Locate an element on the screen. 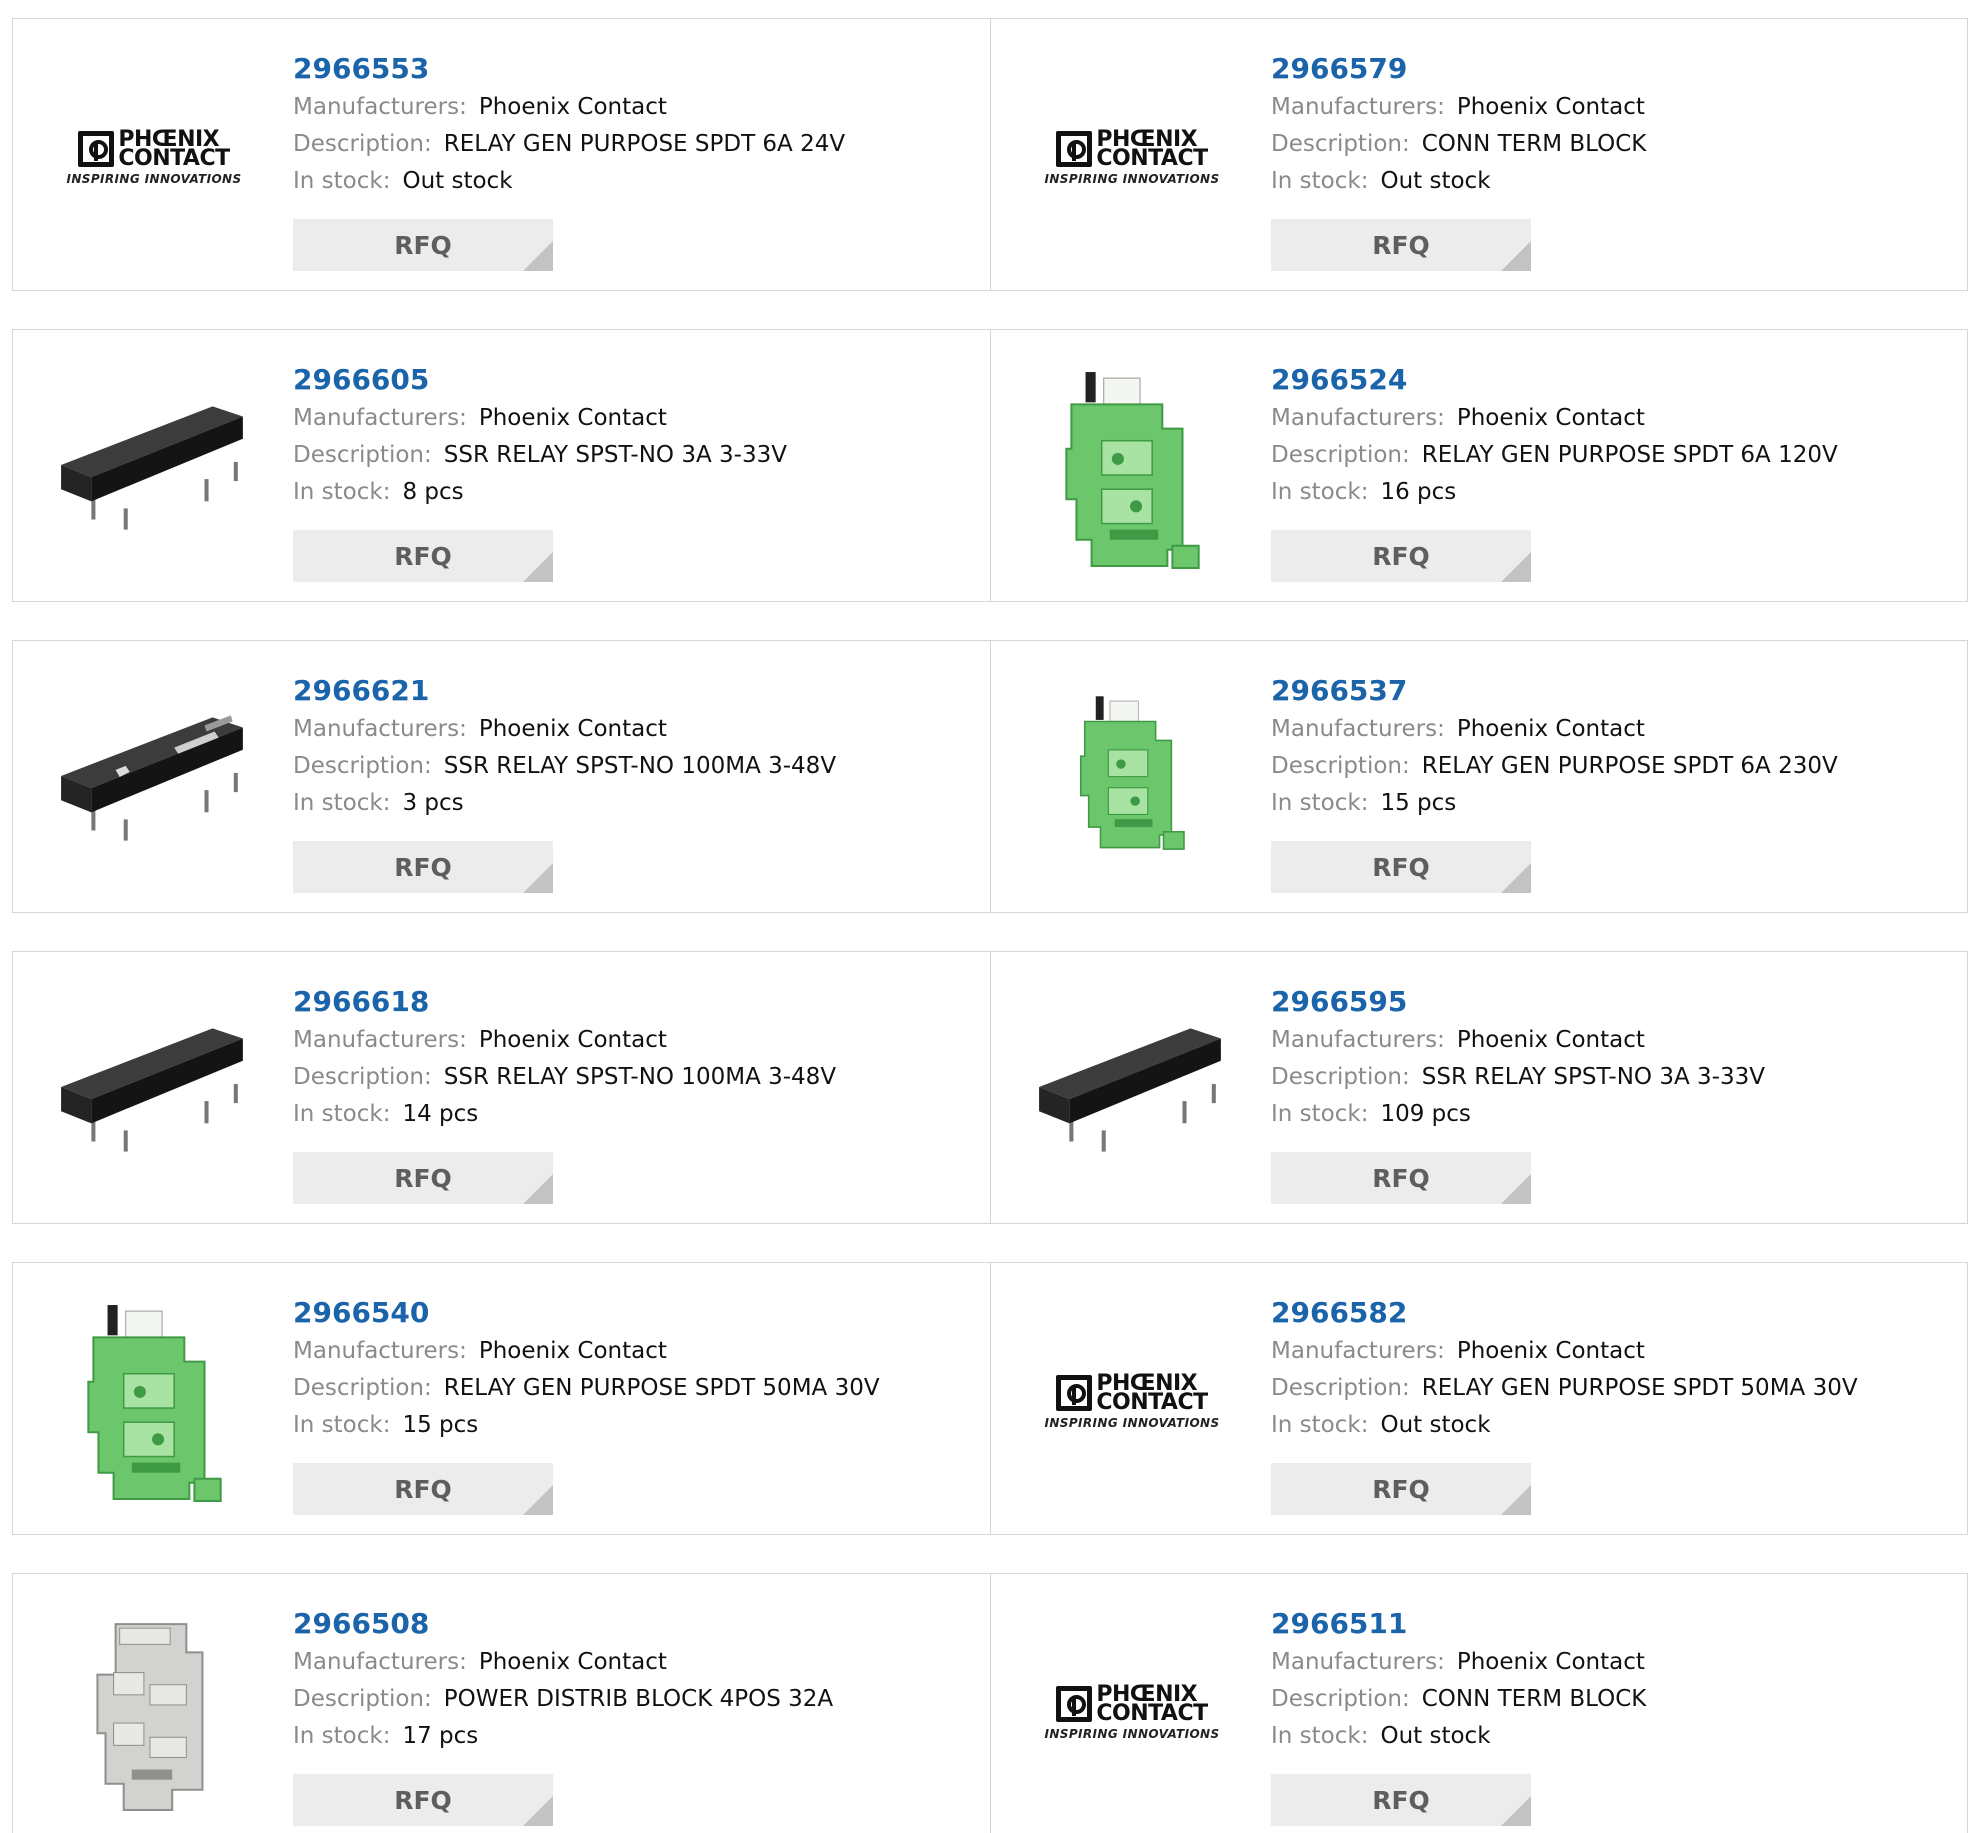 The width and height of the screenshot is (1968, 1833). description-row: Description: POWER DISTRIB BLOCK 4POS 32A is located at coordinates (563, 1699).